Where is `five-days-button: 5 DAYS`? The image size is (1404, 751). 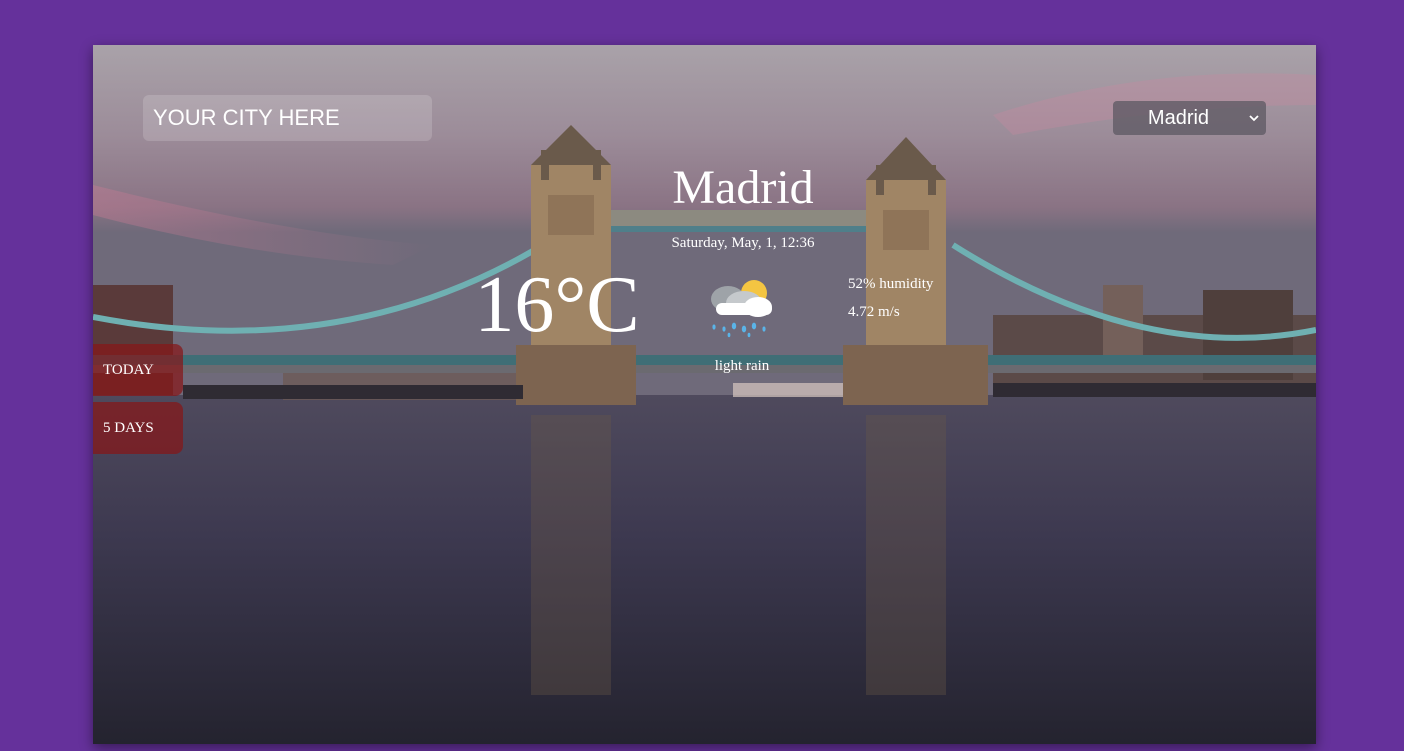
five-days-button: 5 DAYS is located at coordinates (138, 428).